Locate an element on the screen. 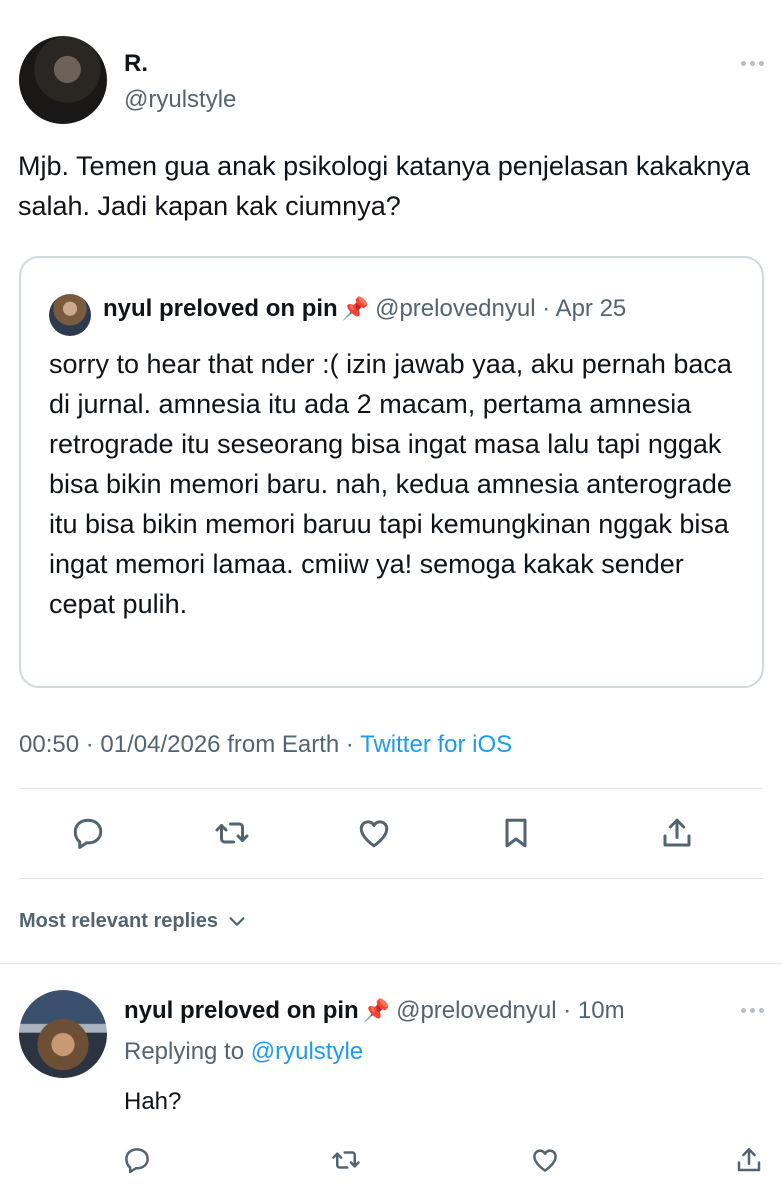  reply-header: nyul preloved on pin 📌 @prelovednyul · 10m is located at coordinates (374, 1011).